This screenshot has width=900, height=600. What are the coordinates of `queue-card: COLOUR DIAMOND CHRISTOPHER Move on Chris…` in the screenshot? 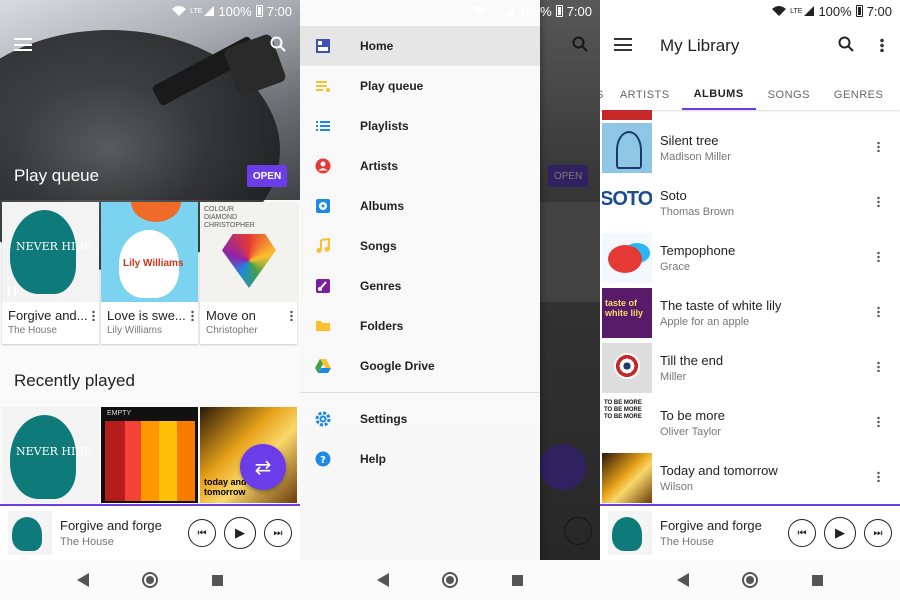 It's located at (248, 273).